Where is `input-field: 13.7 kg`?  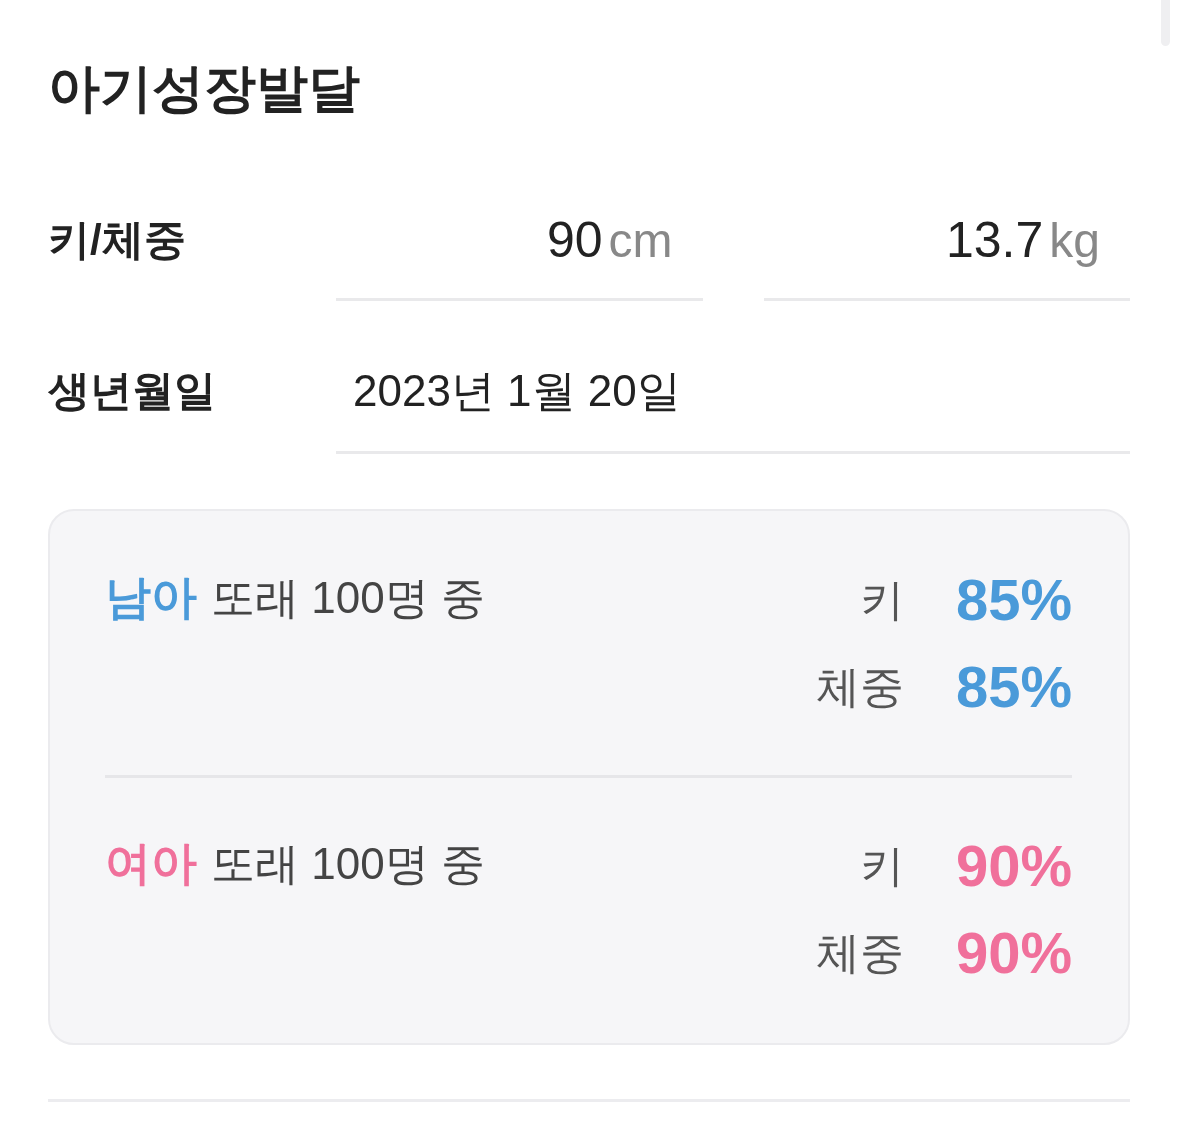
input-field: 13.7 kg is located at coordinates (946, 243).